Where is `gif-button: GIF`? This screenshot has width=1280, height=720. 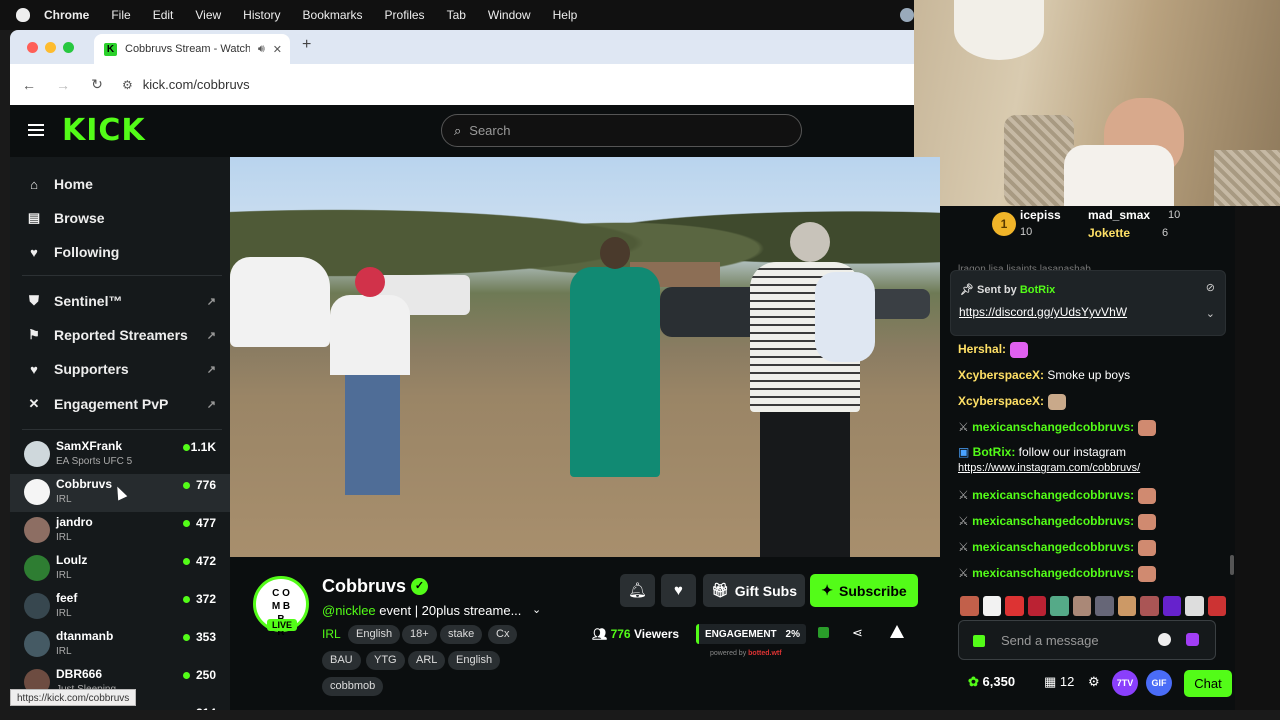
gif-button: GIF is located at coordinates (1159, 683).